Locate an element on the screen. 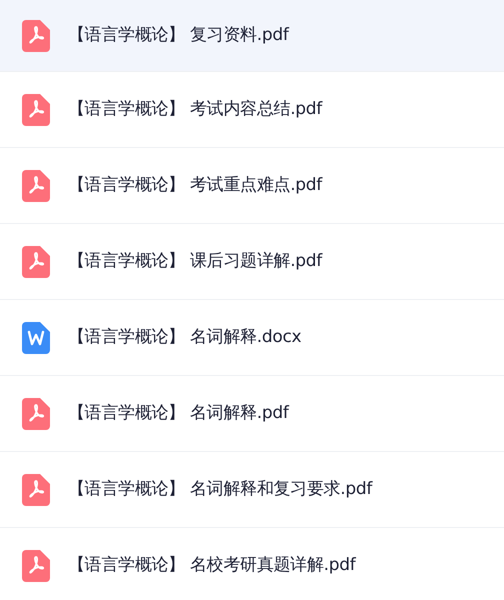  file-row: 【语言学概论】 复习资料.pdf is located at coordinates (252, 36).